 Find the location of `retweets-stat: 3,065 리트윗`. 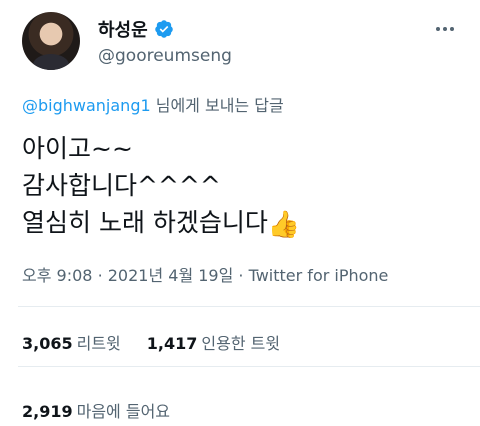

retweets-stat: 3,065 리트윗 is located at coordinates (71, 342).